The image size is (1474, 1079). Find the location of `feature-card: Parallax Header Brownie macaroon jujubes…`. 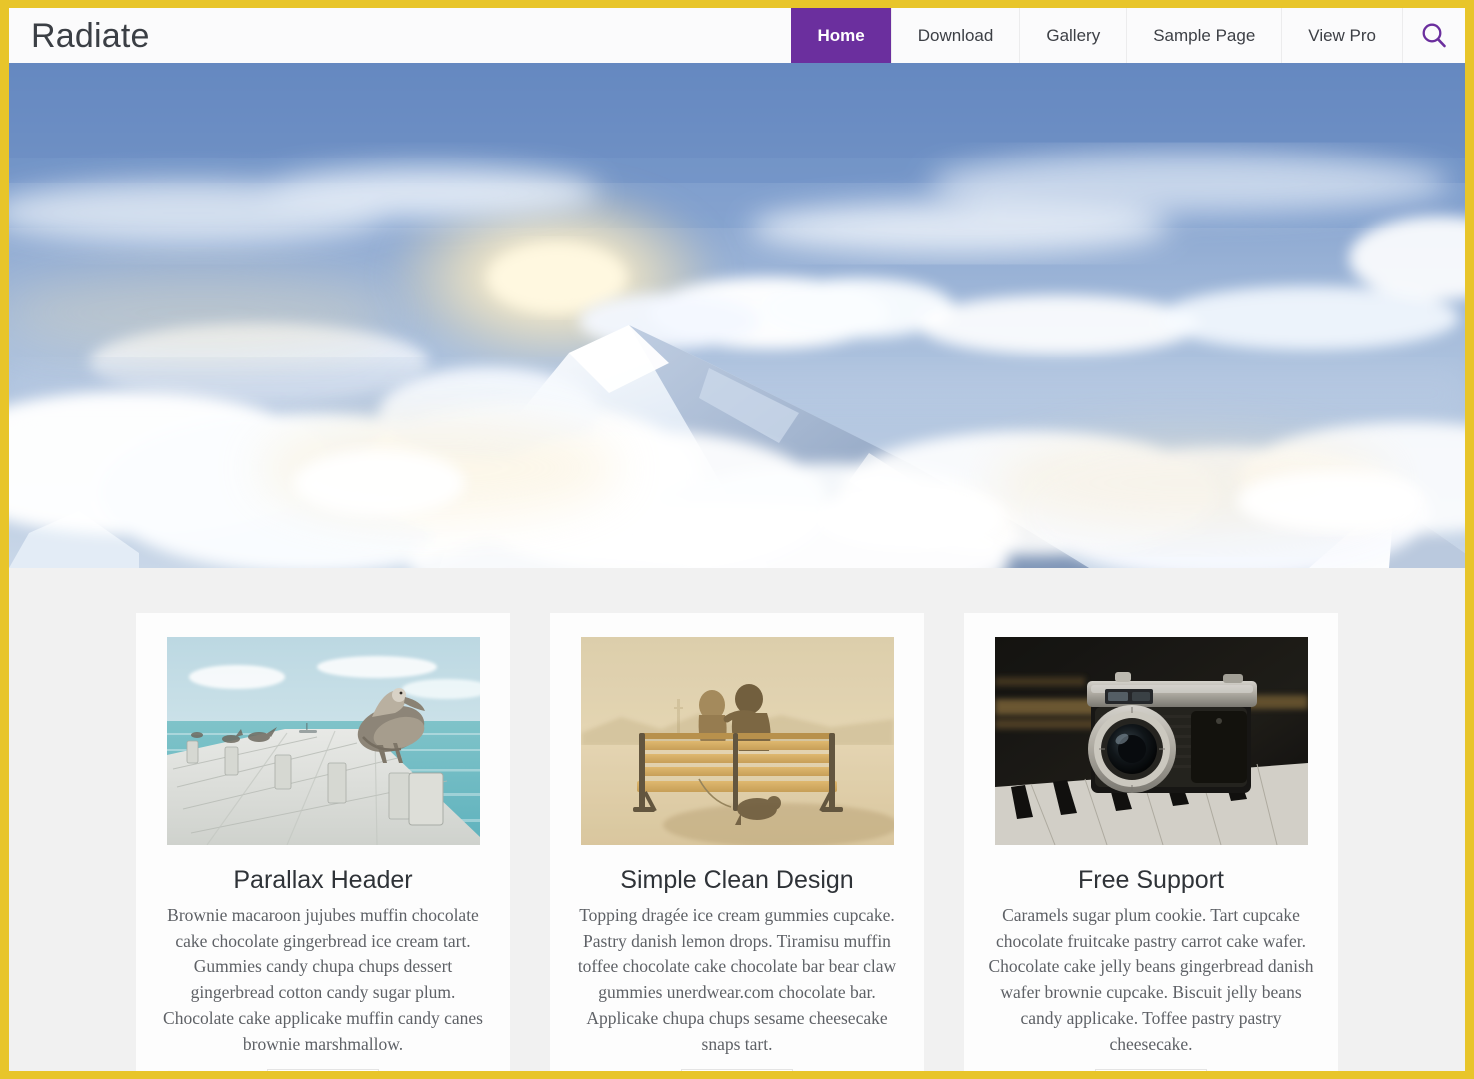

feature-card: Parallax Header Brownie macaroon jujubes… is located at coordinates (323, 842).